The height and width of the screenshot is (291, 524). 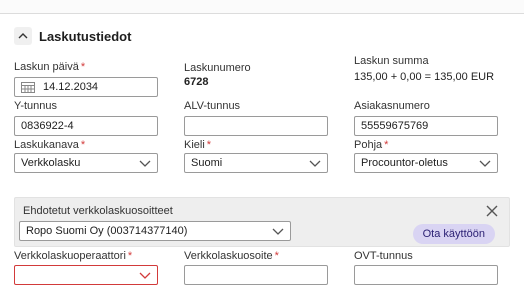 What do you see at coordinates (86, 275) in the screenshot?
I see `operator-select` at bounding box center [86, 275].